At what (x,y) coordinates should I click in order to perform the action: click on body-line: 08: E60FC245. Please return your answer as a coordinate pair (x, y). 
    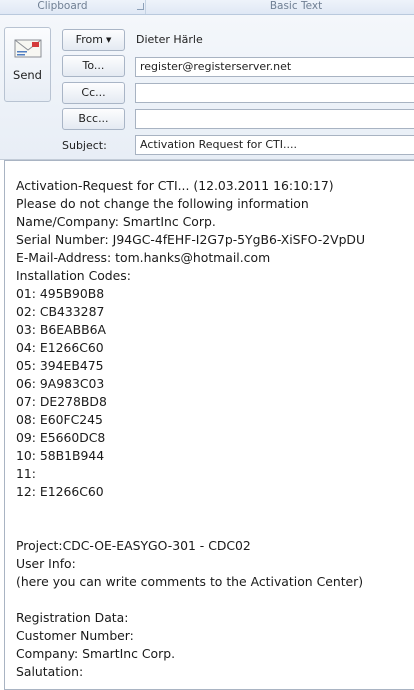
    Looking at the image, I should click on (59, 419).